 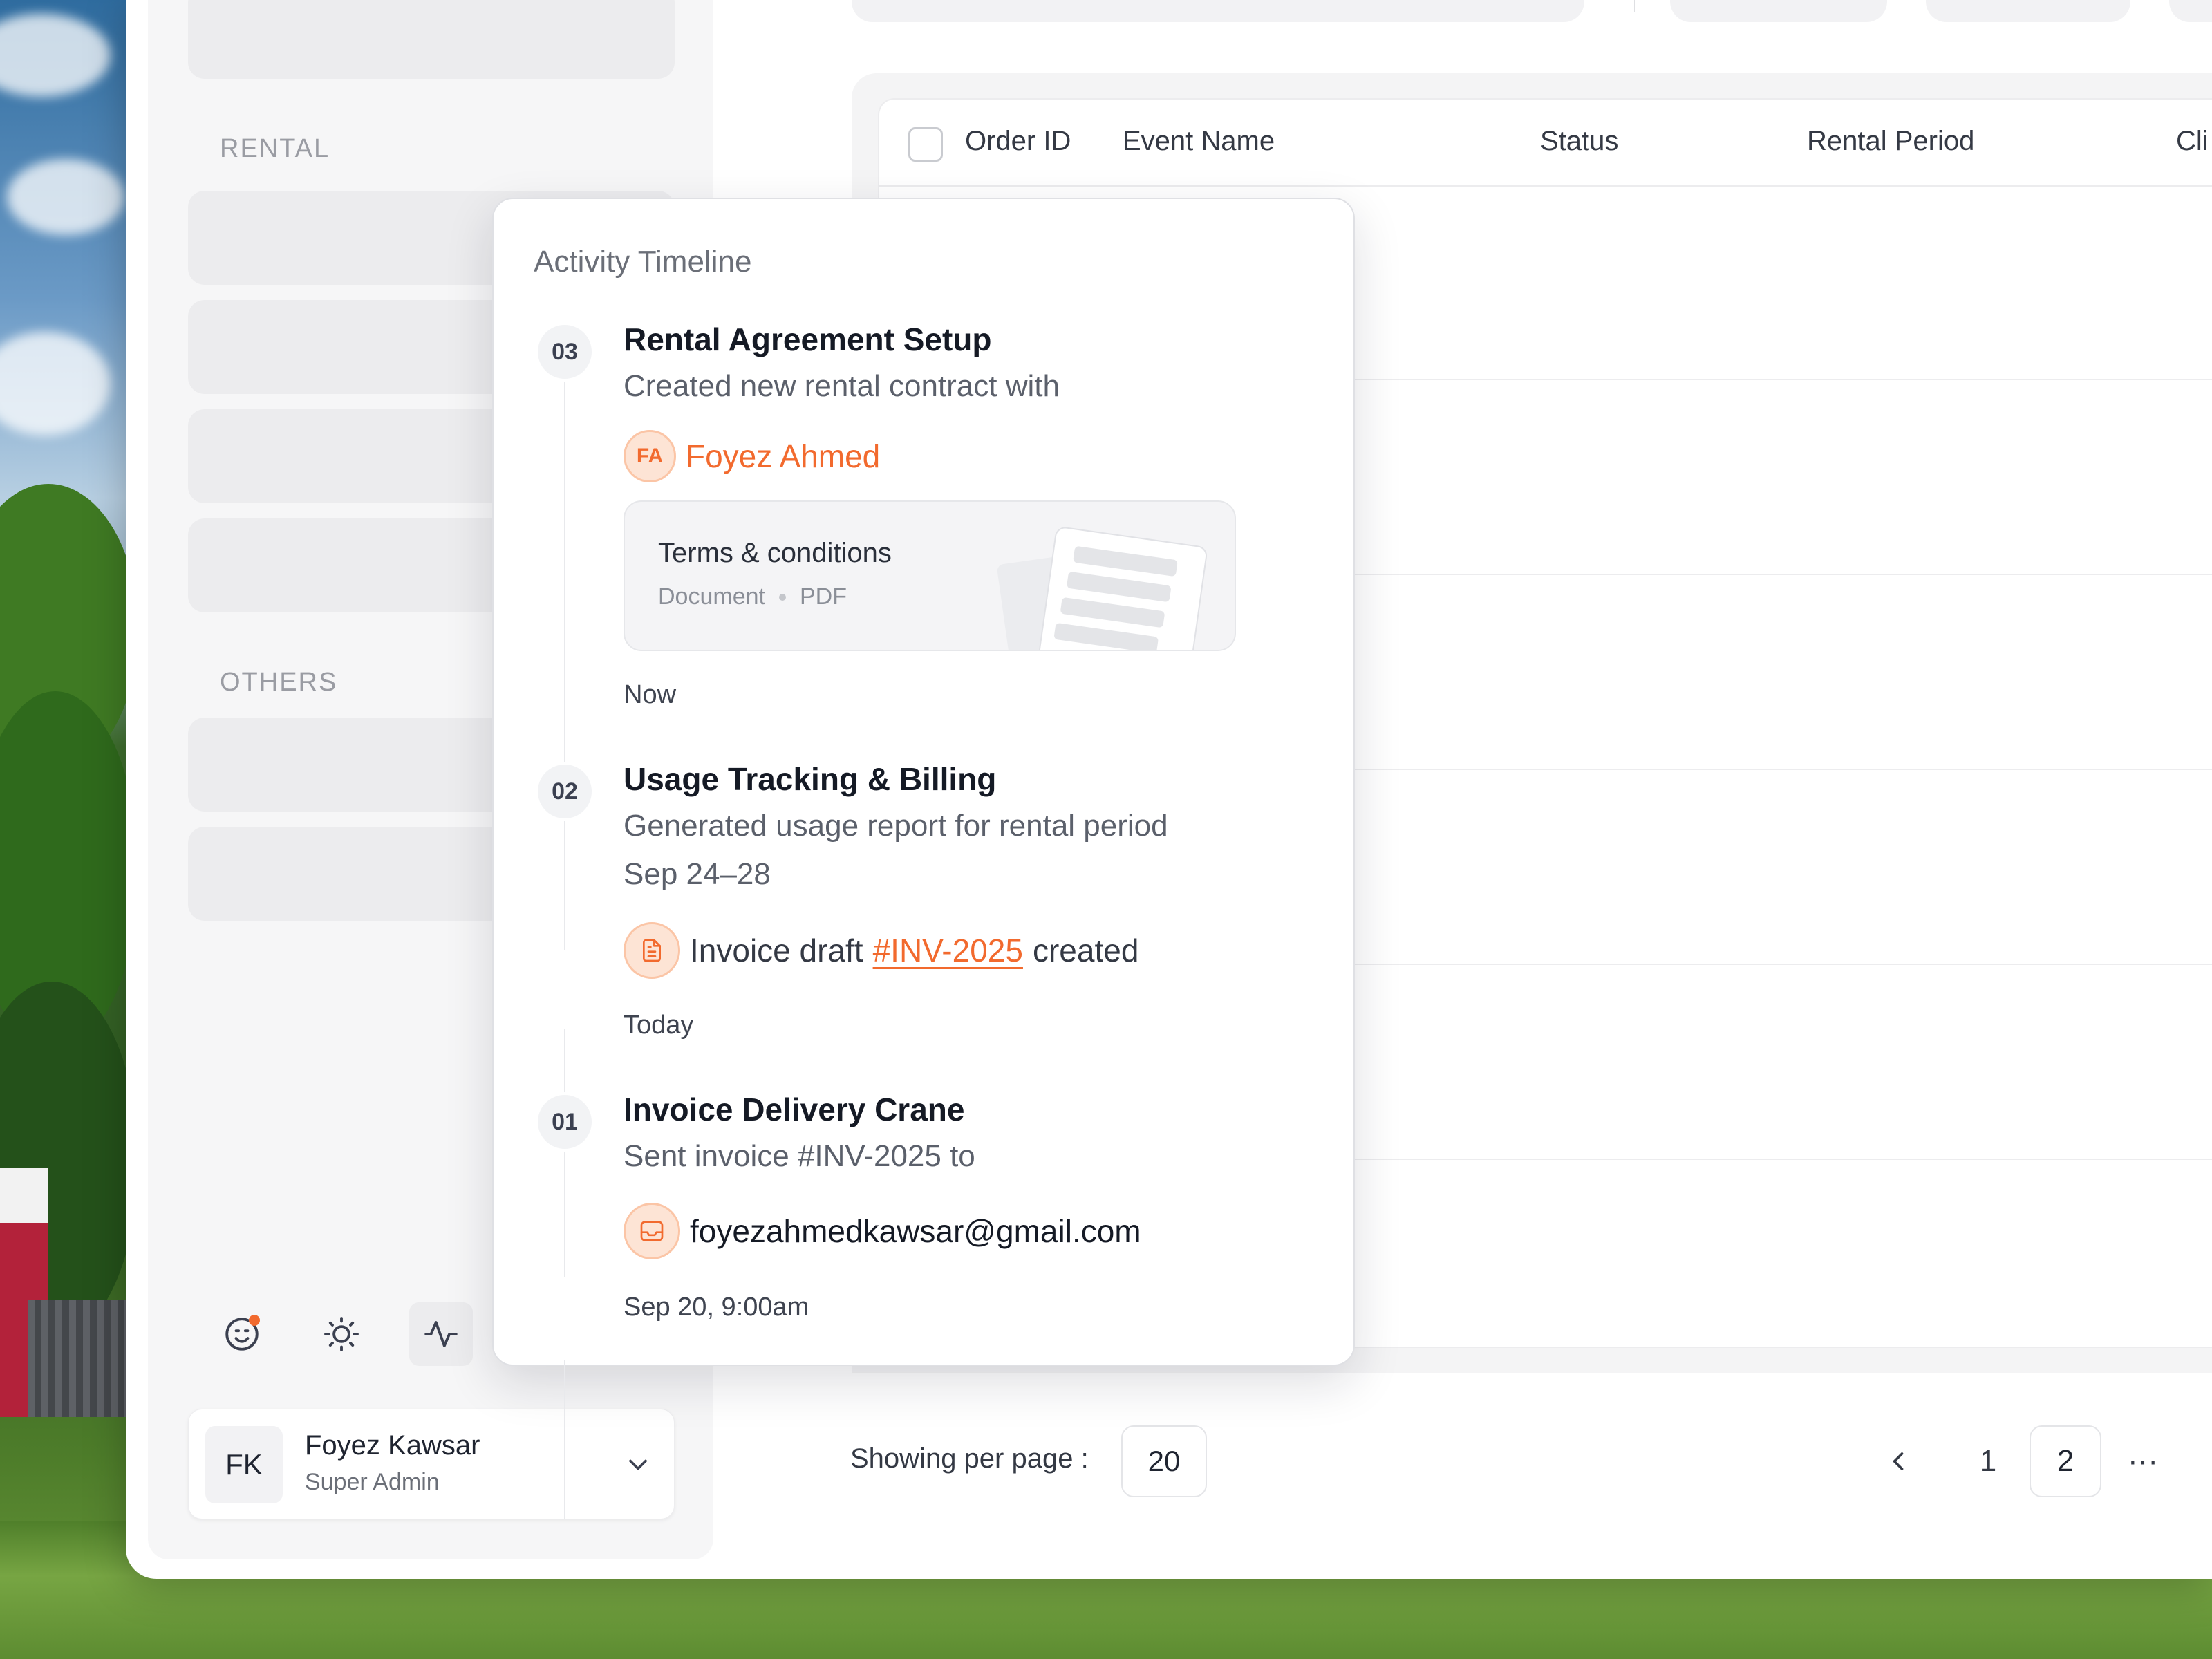 I want to click on recipient-email: foyezahmedkawsar@gmail.com, so click(x=915, y=1231).